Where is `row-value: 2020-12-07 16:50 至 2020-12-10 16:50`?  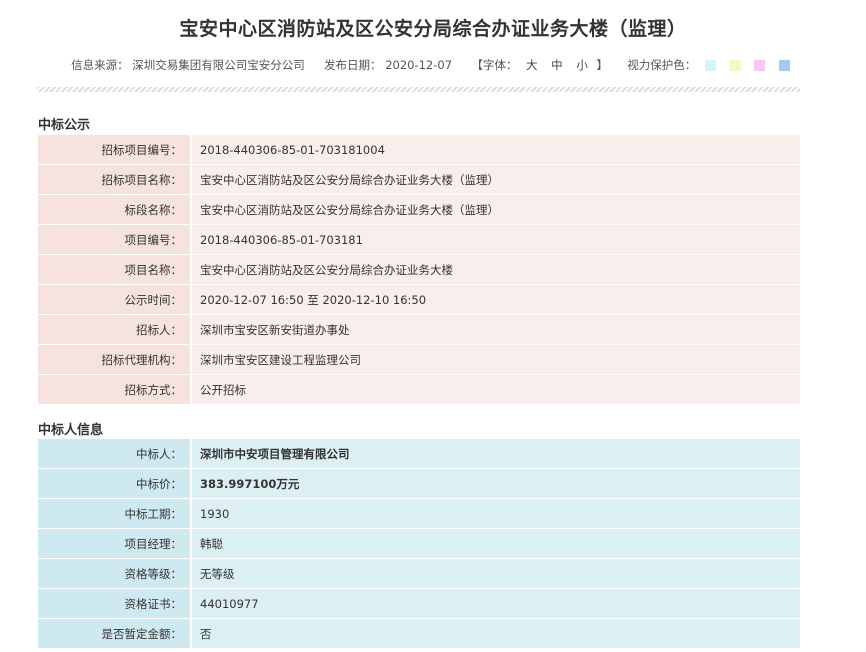 row-value: 2020-12-07 16:50 至 2020-12-10 16:50 is located at coordinates (495, 299).